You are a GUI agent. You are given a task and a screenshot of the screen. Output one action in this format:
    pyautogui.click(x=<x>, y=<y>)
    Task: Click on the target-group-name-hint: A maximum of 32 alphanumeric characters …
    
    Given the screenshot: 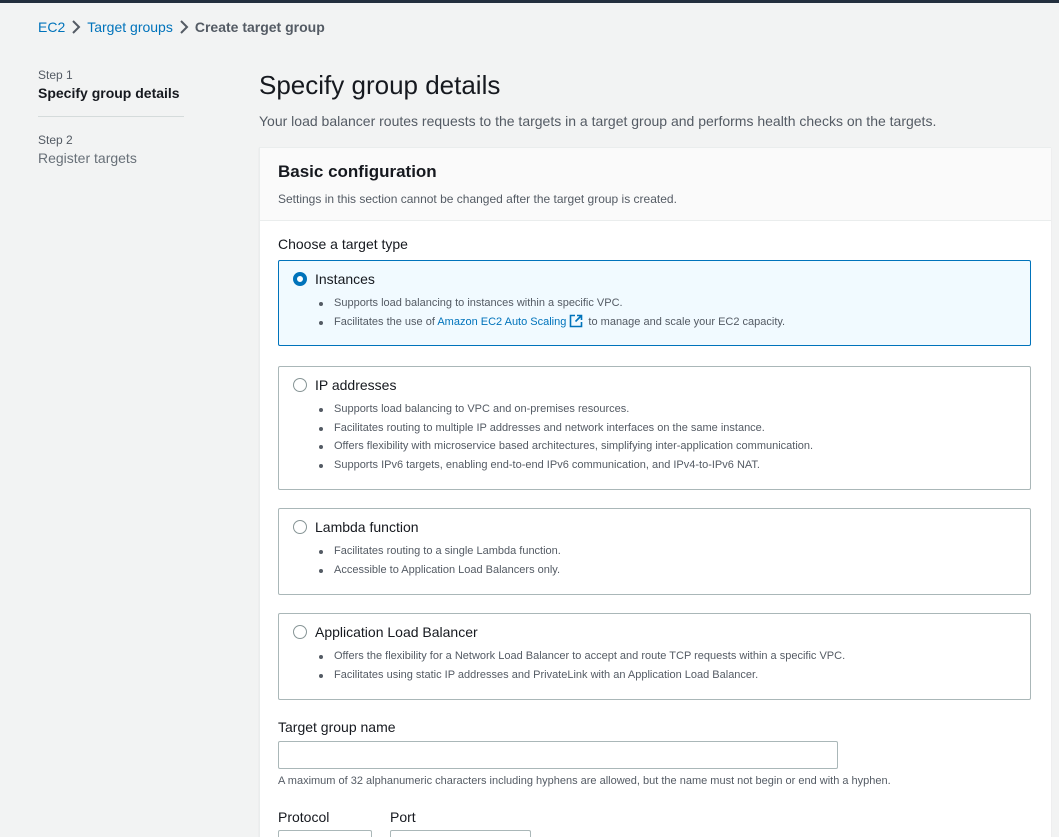 What is the action you would take?
    pyautogui.click(x=584, y=781)
    